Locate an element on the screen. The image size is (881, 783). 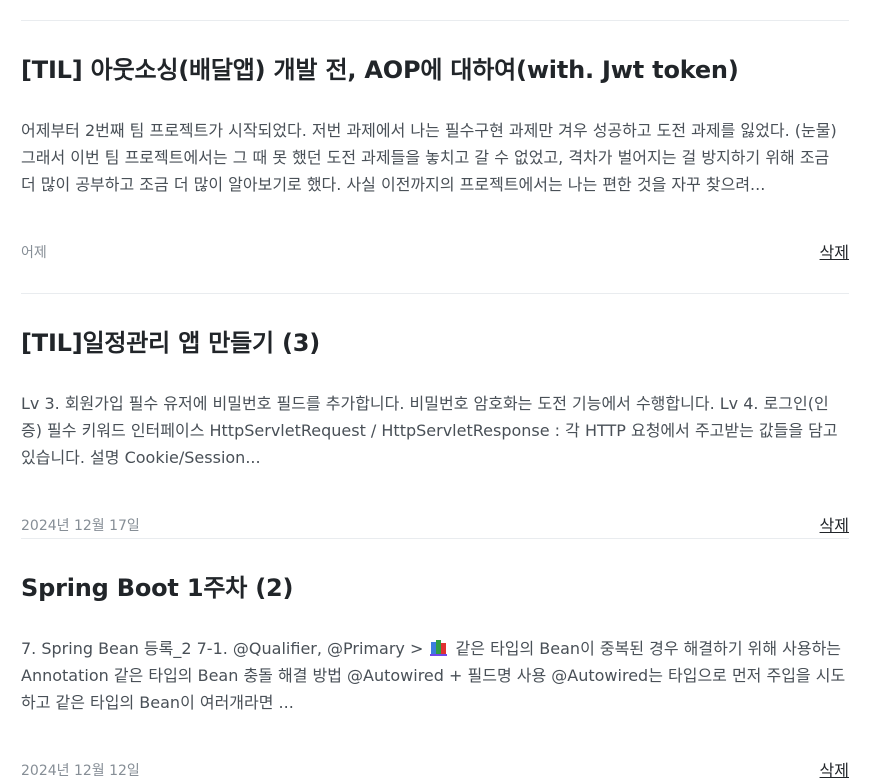
books-emoji-icon is located at coordinates (439, 648).